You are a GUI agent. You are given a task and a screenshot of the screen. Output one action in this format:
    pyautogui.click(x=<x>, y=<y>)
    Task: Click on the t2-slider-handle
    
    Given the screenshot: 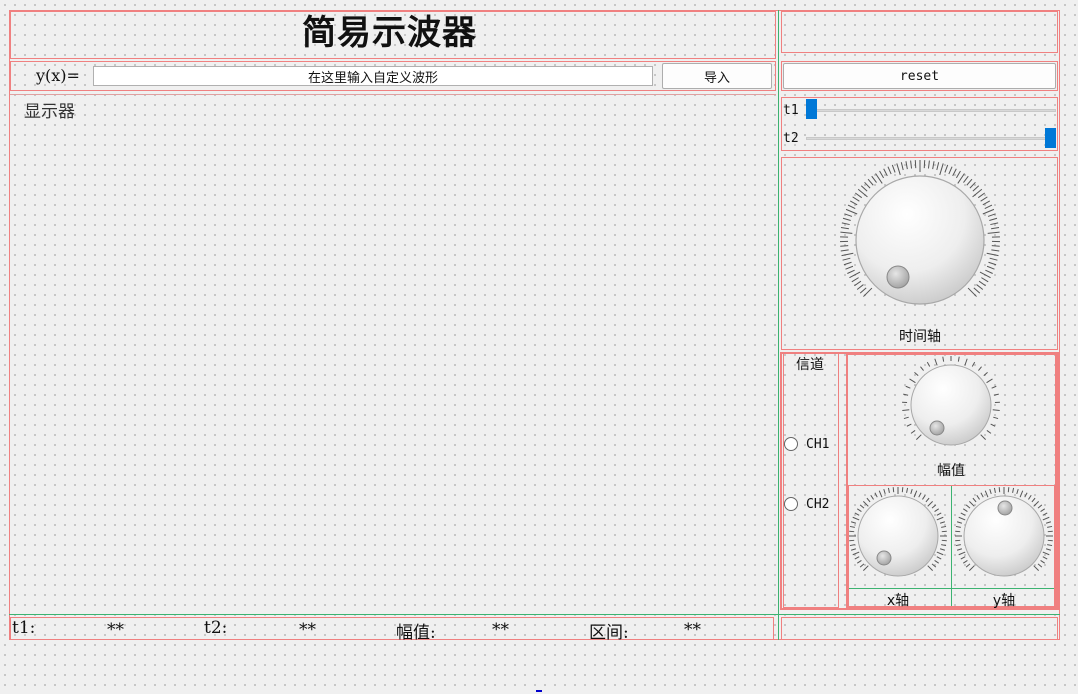 What is the action you would take?
    pyautogui.click(x=1050, y=138)
    